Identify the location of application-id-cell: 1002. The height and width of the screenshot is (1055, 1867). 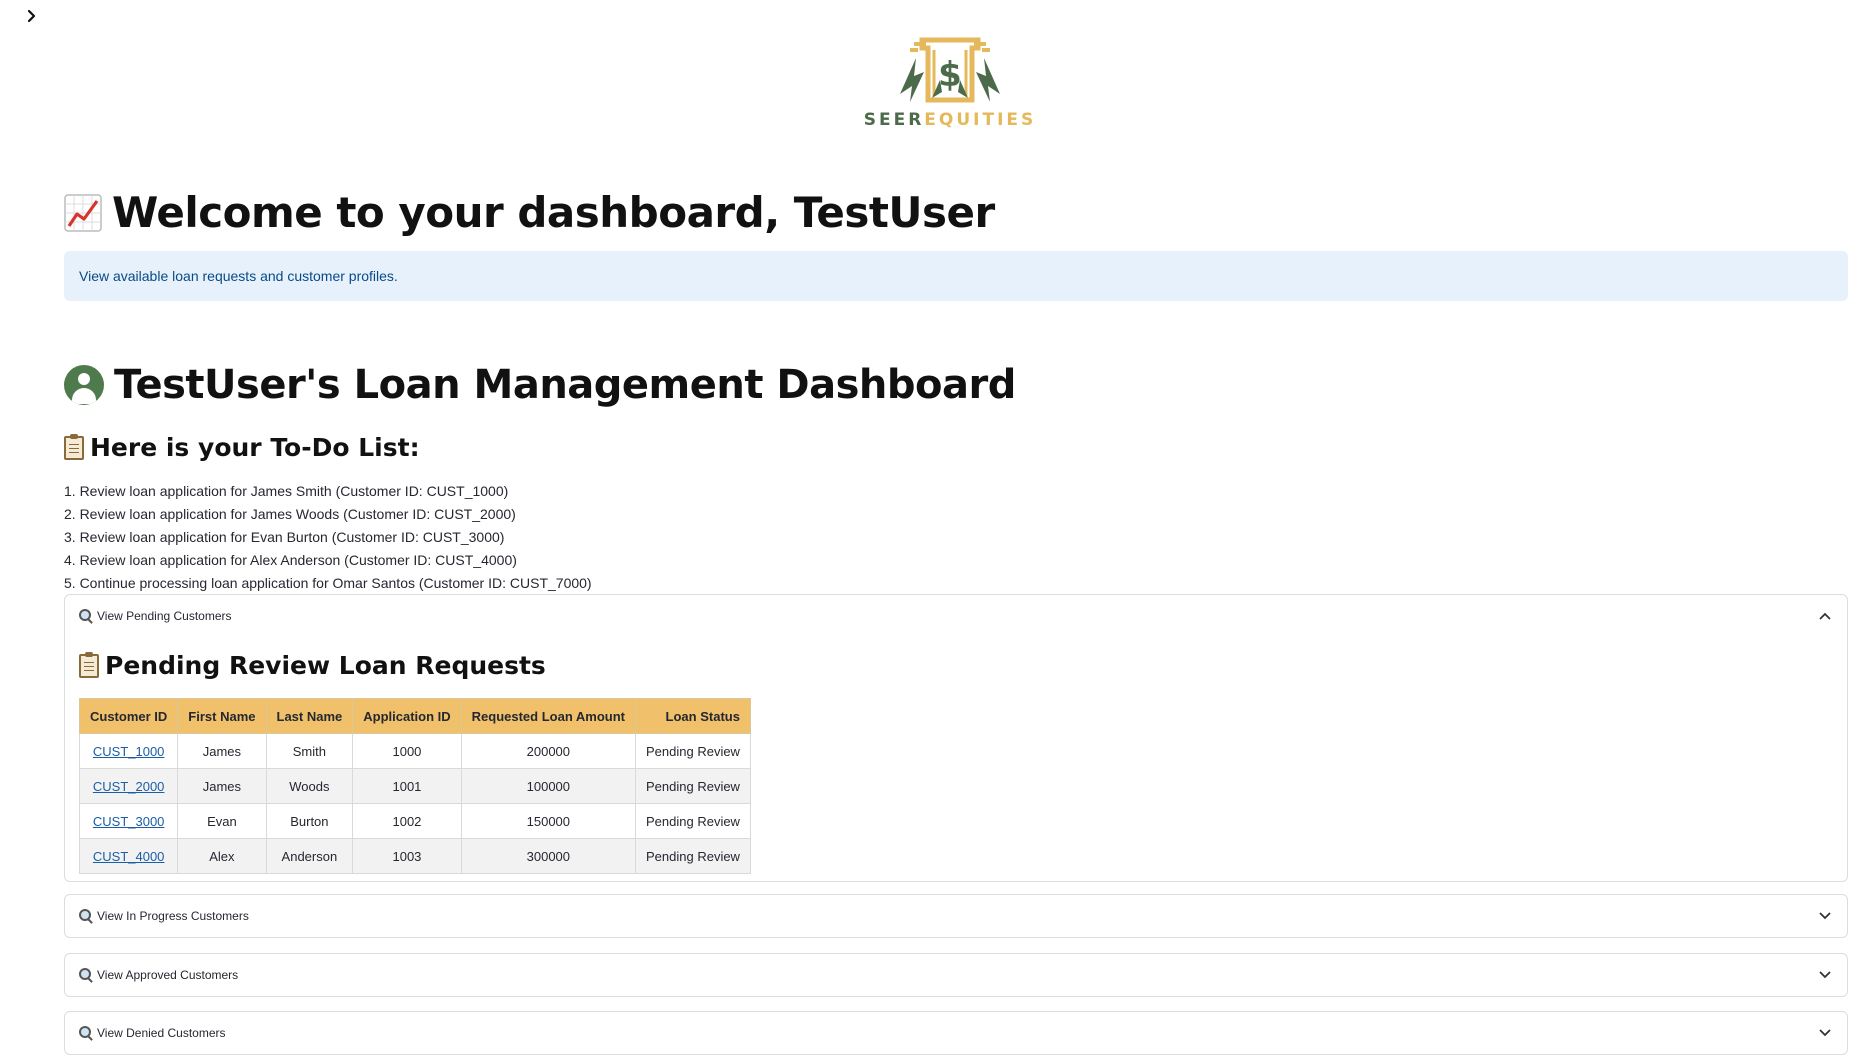
(407, 821).